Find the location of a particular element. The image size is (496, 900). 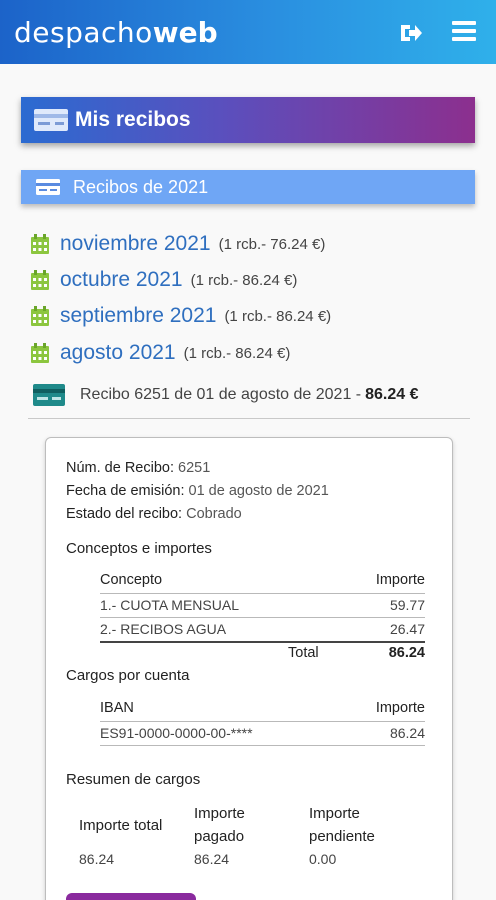

iban-cell: ES91-0000-0000-00-**** is located at coordinates (176, 733).